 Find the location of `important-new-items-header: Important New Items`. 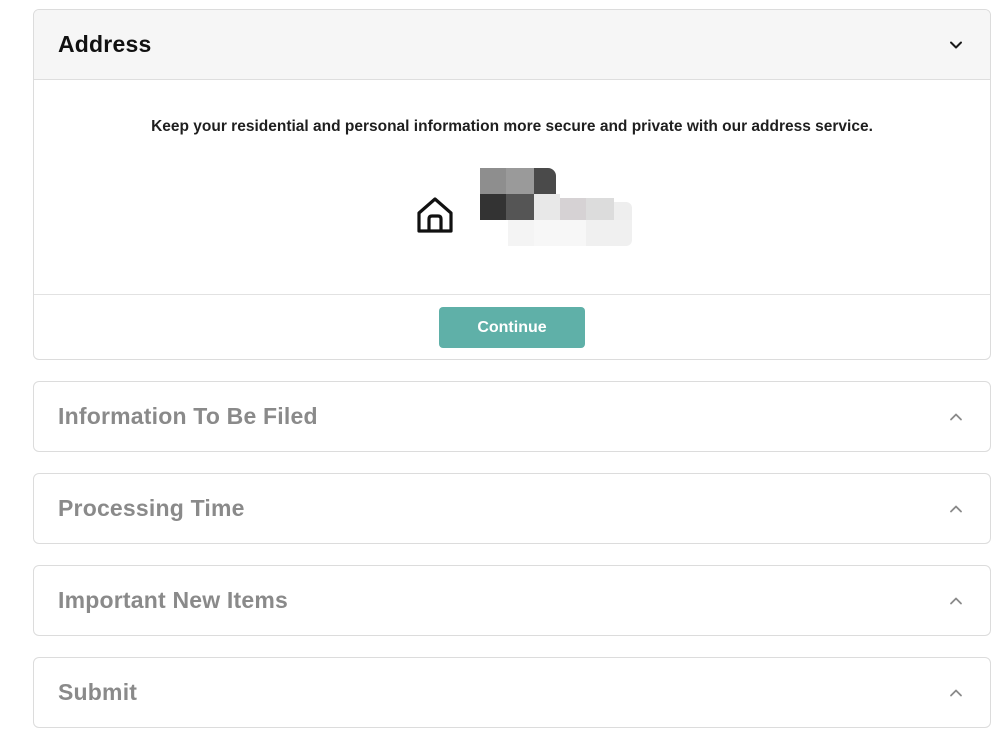

important-new-items-header: Important New Items is located at coordinates (512, 600).